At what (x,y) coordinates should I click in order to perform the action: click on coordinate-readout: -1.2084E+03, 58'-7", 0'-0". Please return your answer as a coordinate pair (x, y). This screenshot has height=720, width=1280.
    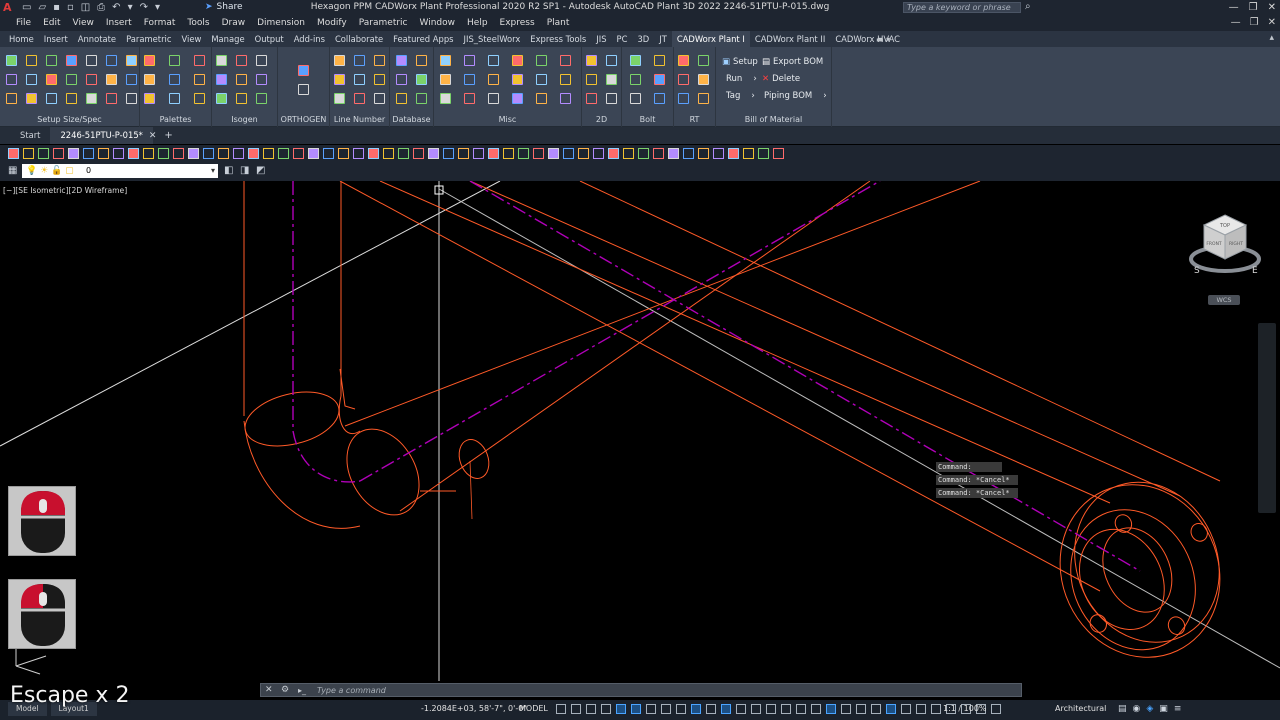
    Looking at the image, I should click on (474, 708).